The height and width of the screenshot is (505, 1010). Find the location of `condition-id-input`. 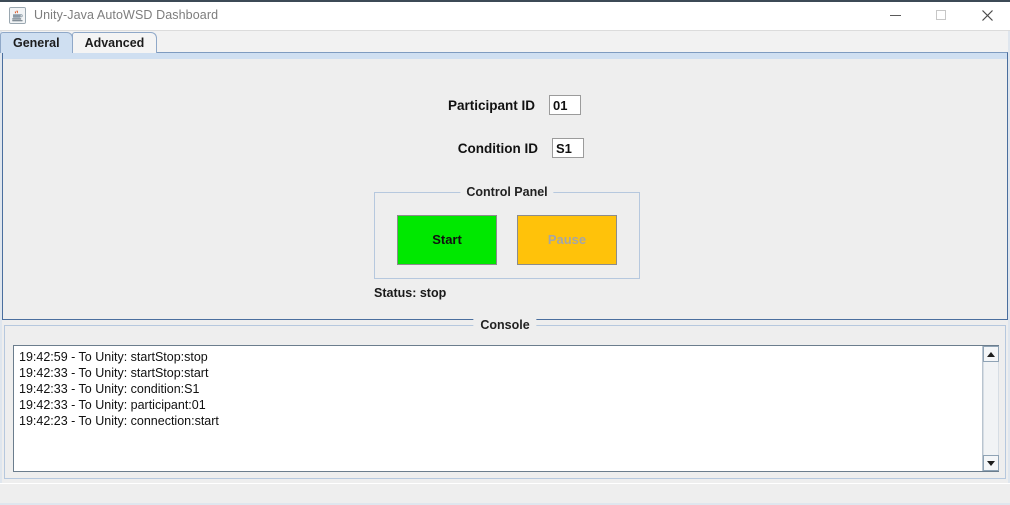

condition-id-input is located at coordinates (568, 148).